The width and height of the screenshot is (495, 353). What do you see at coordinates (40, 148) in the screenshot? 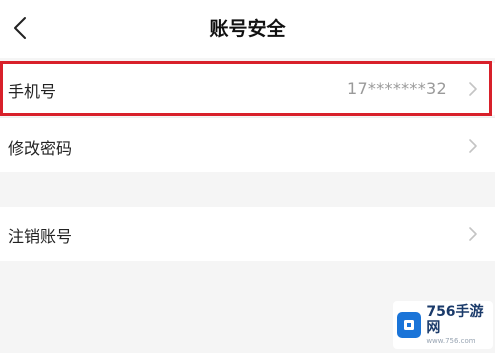
I see `change-password-label: 修改密码` at bounding box center [40, 148].